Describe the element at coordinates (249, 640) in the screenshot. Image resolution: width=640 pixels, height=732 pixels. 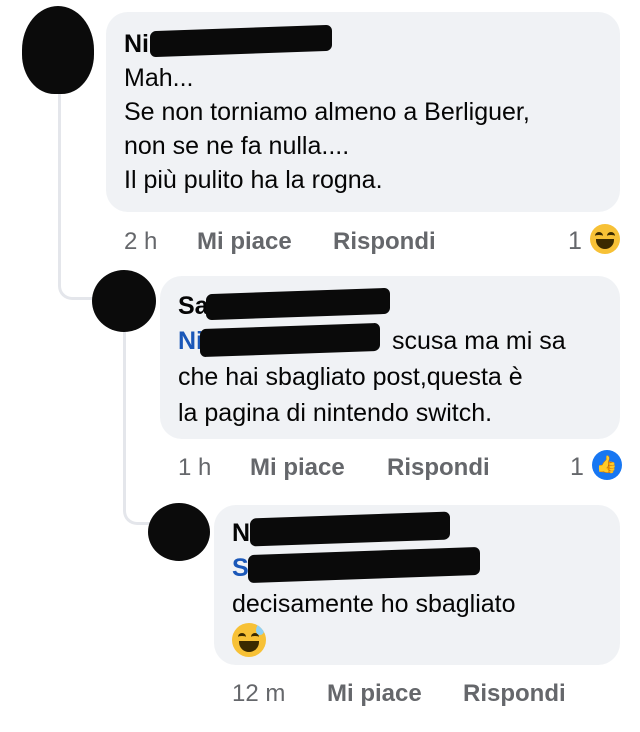
I see `grinning-sweat-emoji-icon` at that location.